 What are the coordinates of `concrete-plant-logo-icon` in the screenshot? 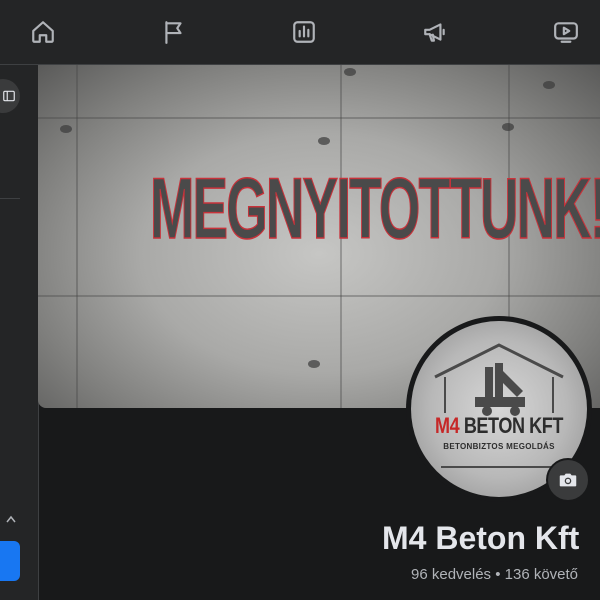 It's located at (499, 379).